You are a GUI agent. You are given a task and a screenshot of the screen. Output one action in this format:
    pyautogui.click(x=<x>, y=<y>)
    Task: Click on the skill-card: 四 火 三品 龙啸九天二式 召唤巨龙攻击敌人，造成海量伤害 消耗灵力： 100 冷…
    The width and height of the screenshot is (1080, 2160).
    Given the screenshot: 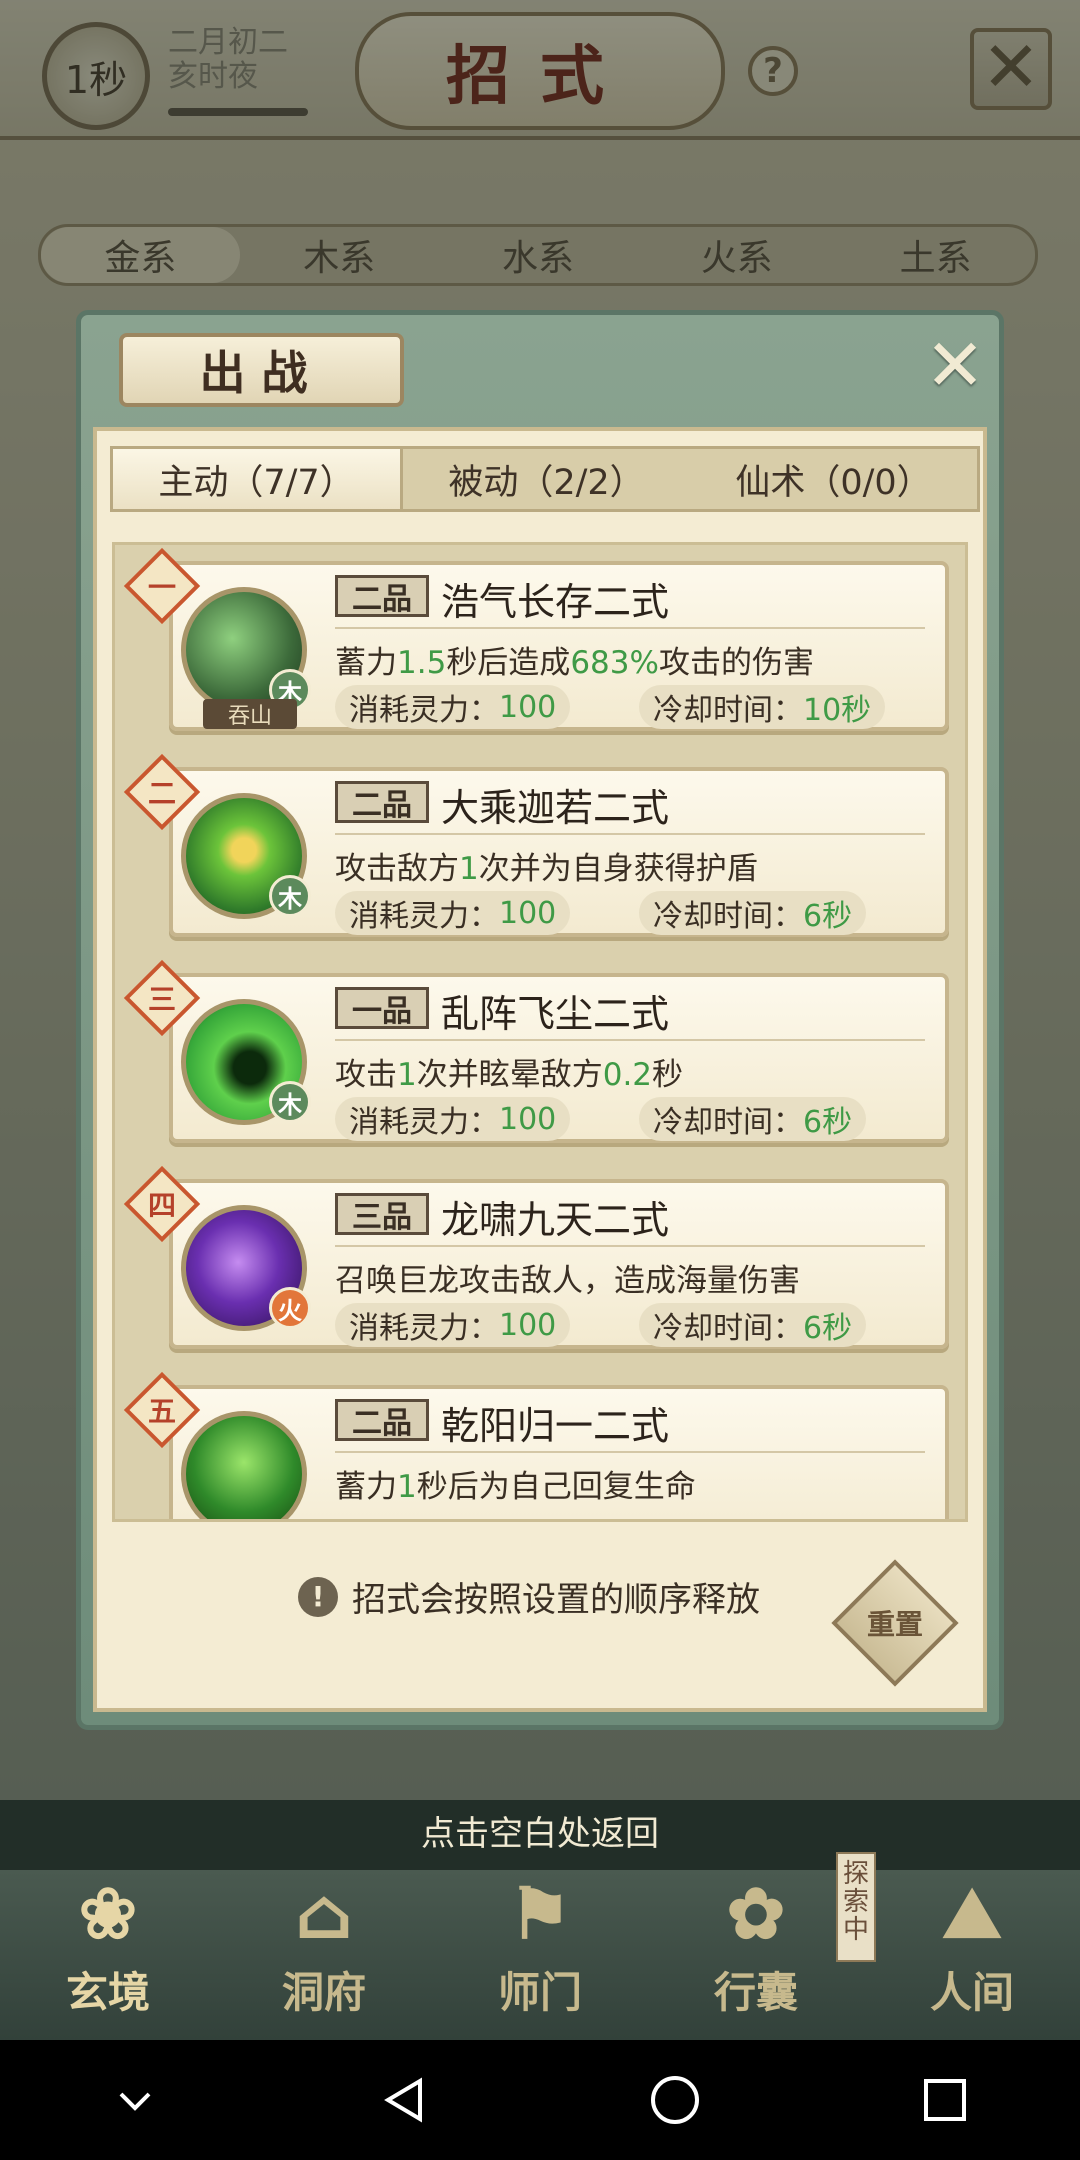 What is the action you would take?
    pyautogui.click(x=536, y=1260)
    